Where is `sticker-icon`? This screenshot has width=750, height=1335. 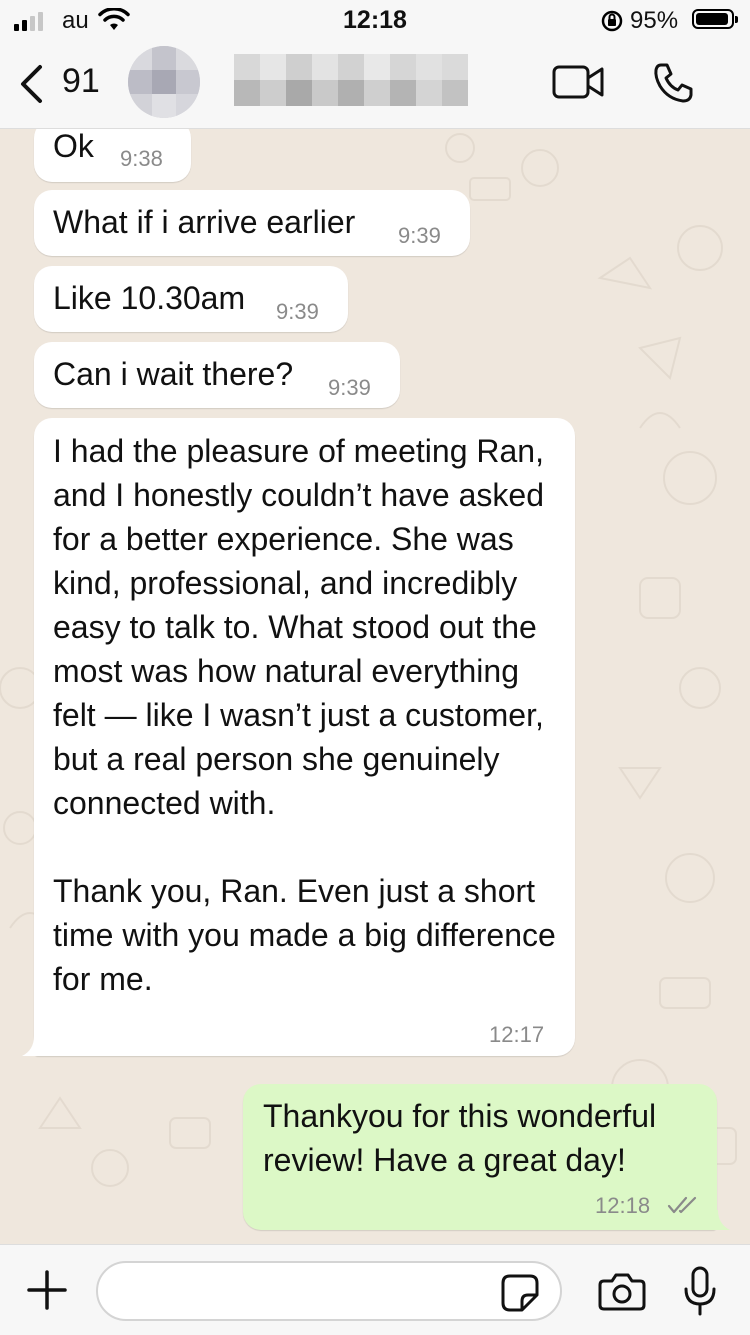
sticker-icon is located at coordinates (520, 1293).